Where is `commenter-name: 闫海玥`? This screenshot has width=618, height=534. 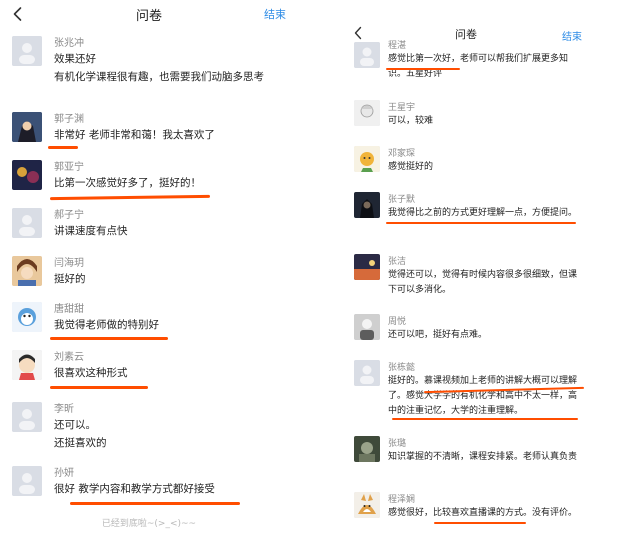
commenter-name: 闫海玥 is located at coordinates (69, 263).